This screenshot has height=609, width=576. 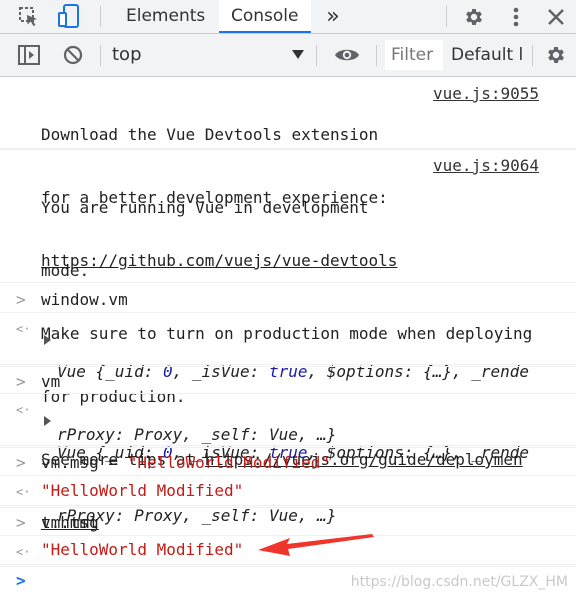 I want to click on inspect-cursor-icon, so click(x=28, y=16).